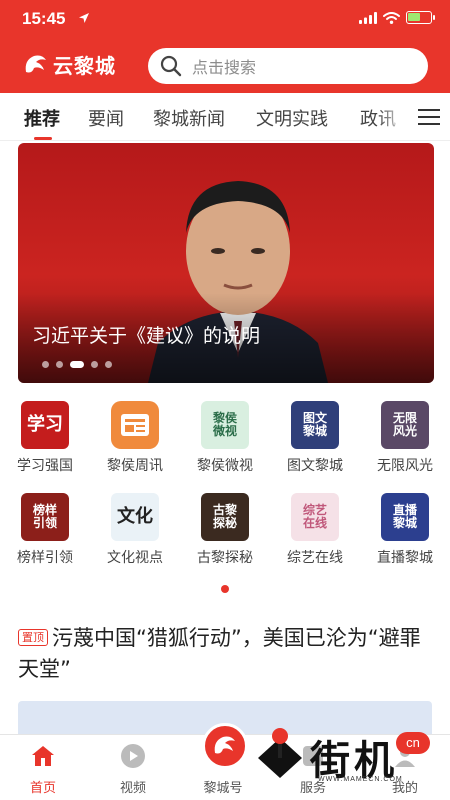 This screenshot has height=800, width=450. What do you see at coordinates (135, 558) in the screenshot?
I see `shortcut-label: 文化视点` at bounding box center [135, 558].